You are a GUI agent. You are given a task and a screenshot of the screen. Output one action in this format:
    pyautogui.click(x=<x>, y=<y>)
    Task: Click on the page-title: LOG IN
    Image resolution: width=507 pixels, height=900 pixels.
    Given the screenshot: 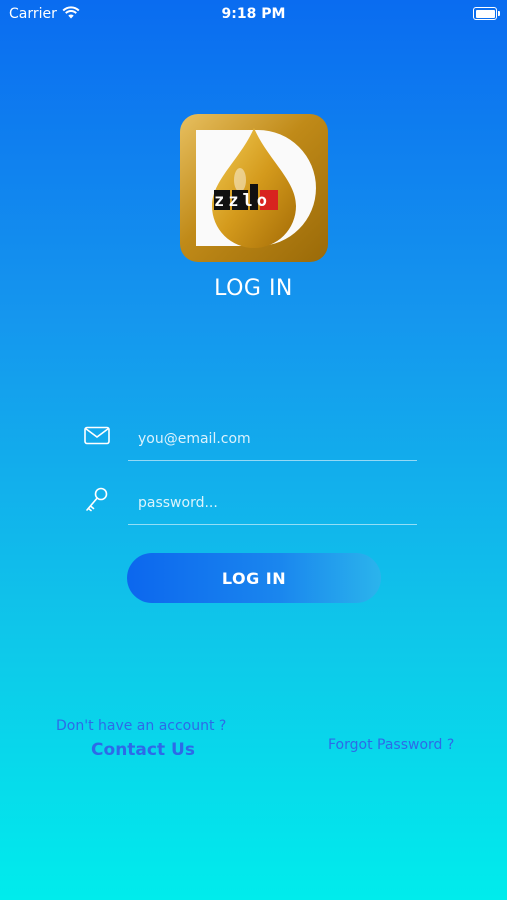 What is the action you would take?
    pyautogui.click(x=253, y=288)
    